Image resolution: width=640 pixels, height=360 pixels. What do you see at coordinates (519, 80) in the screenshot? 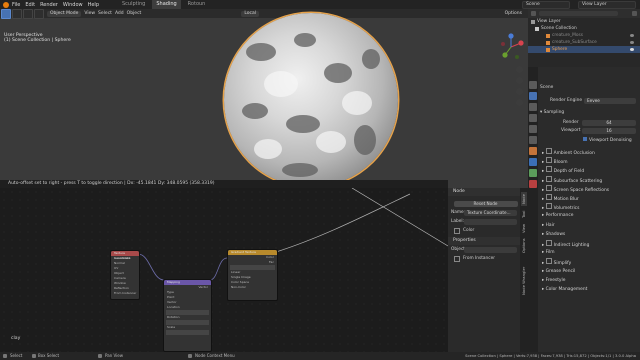
I see `pan-hand-icon` at bounding box center [519, 80].